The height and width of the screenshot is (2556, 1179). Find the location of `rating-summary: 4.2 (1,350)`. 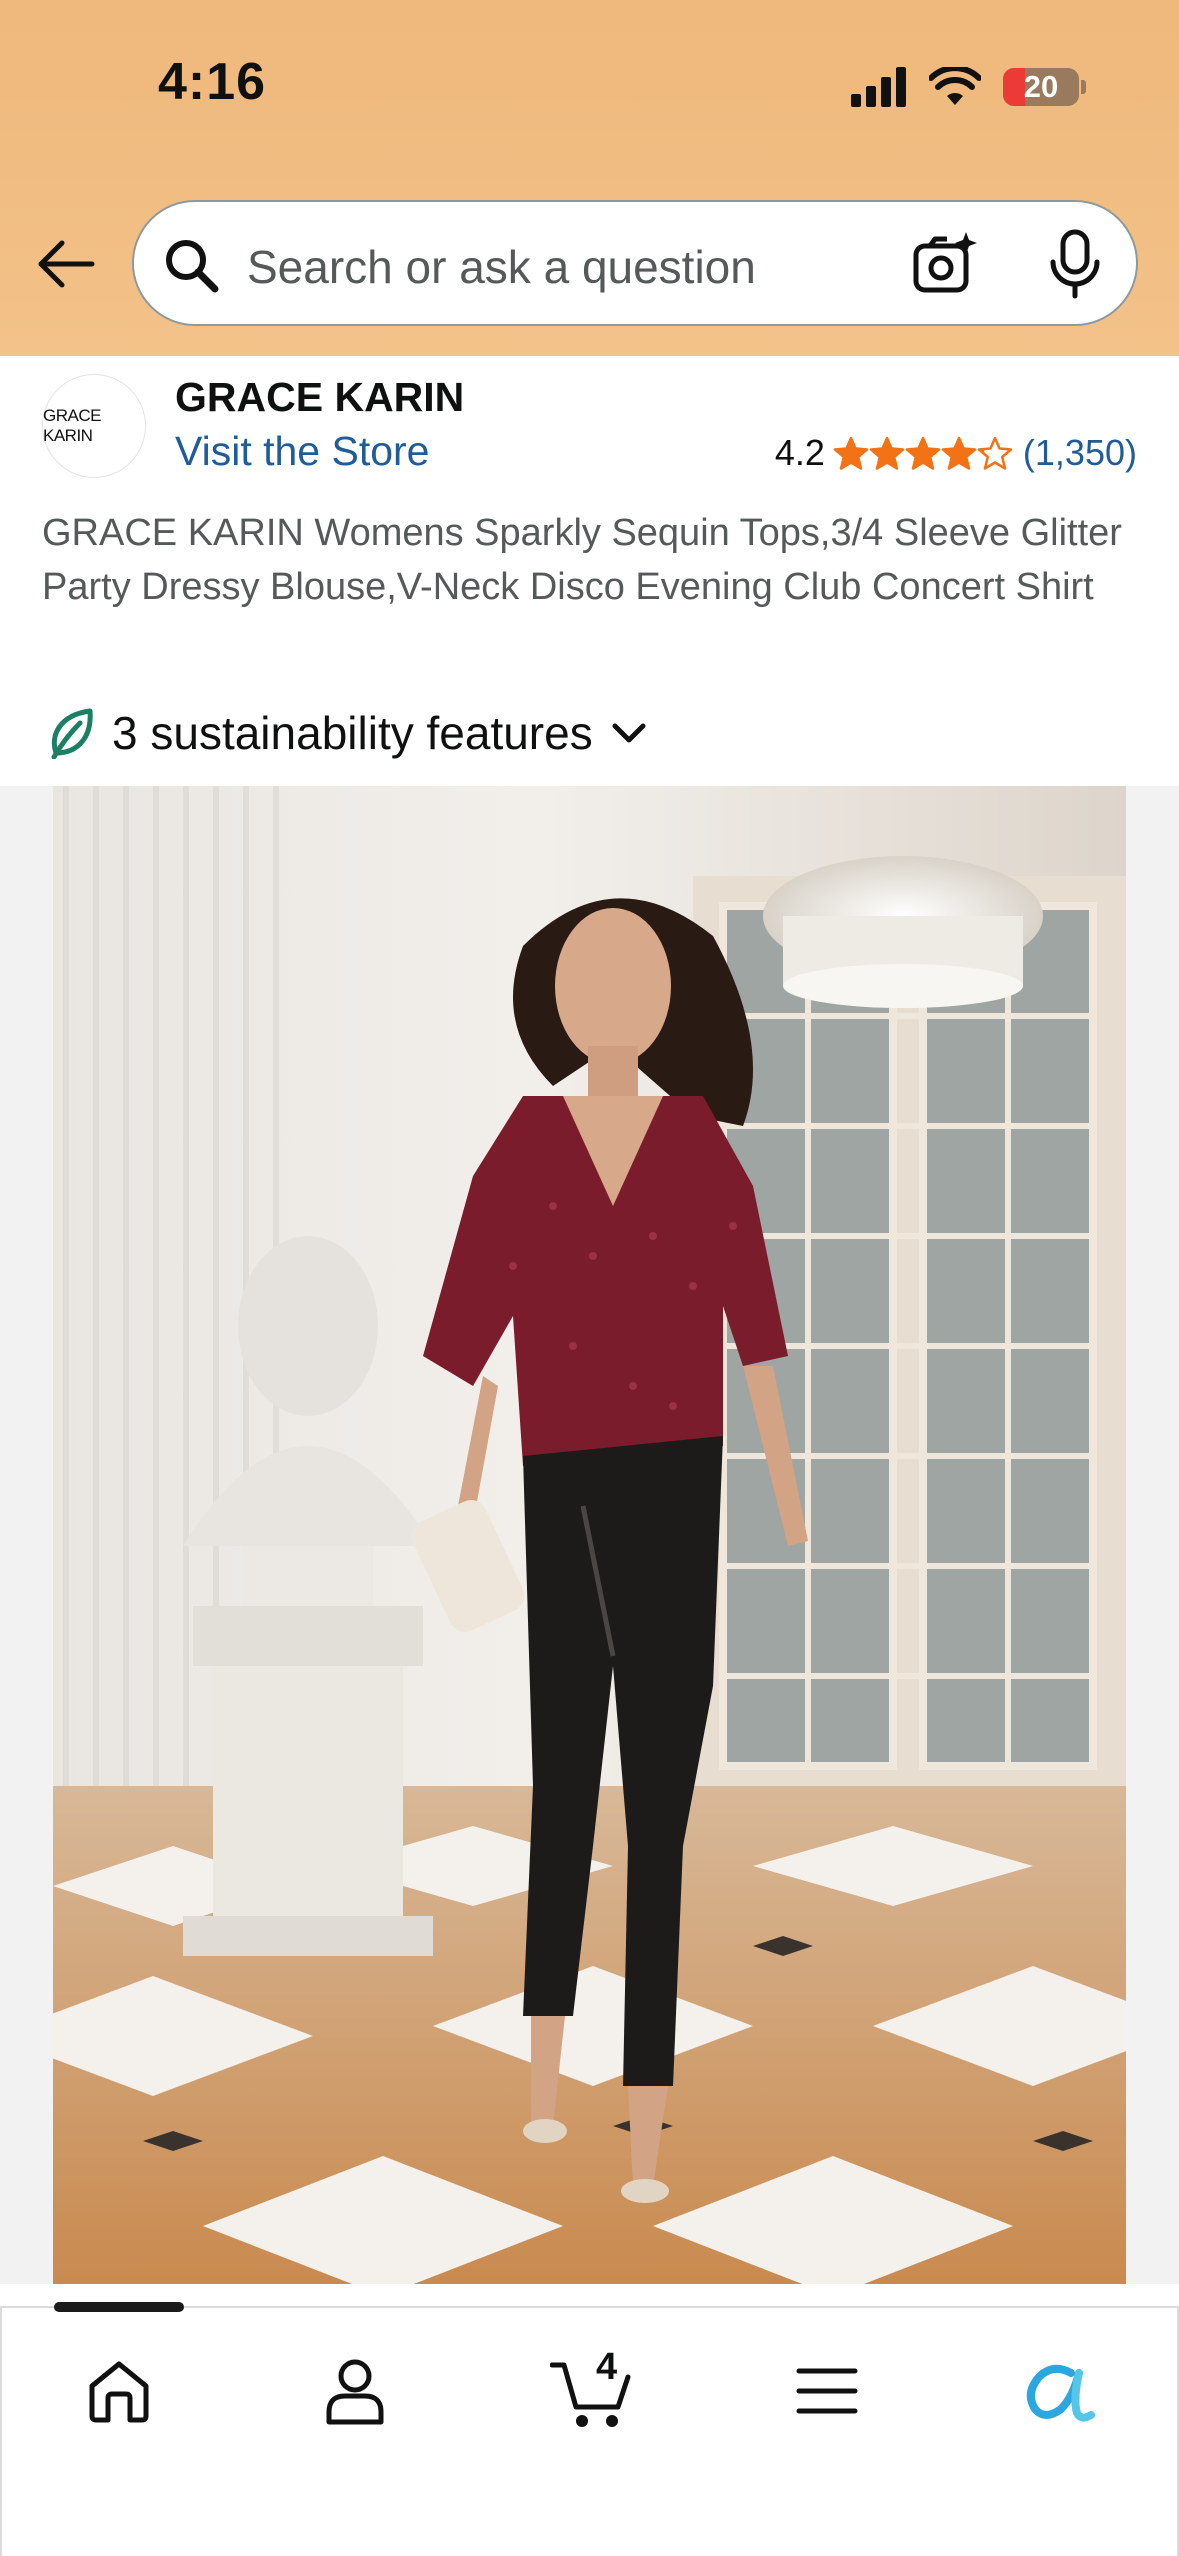

rating-summary: 4.2 (1,350) is located at coordinates (956, 453).